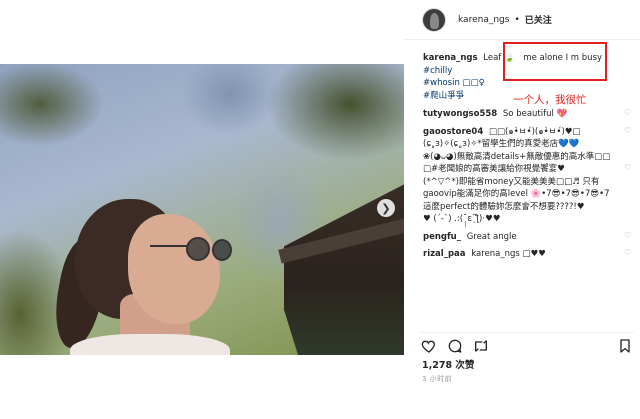 This screenshot has width=640, height=419. What do you see at coordinates (460, 114) in the screenshot?
I see `comment-username: tutywongso558` at bounding box center [460, 114].